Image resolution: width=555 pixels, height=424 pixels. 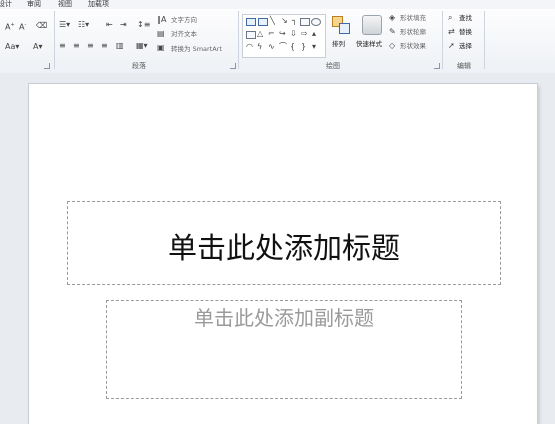 I want to click on quick-styles-icon, so click(x=372, y=25).